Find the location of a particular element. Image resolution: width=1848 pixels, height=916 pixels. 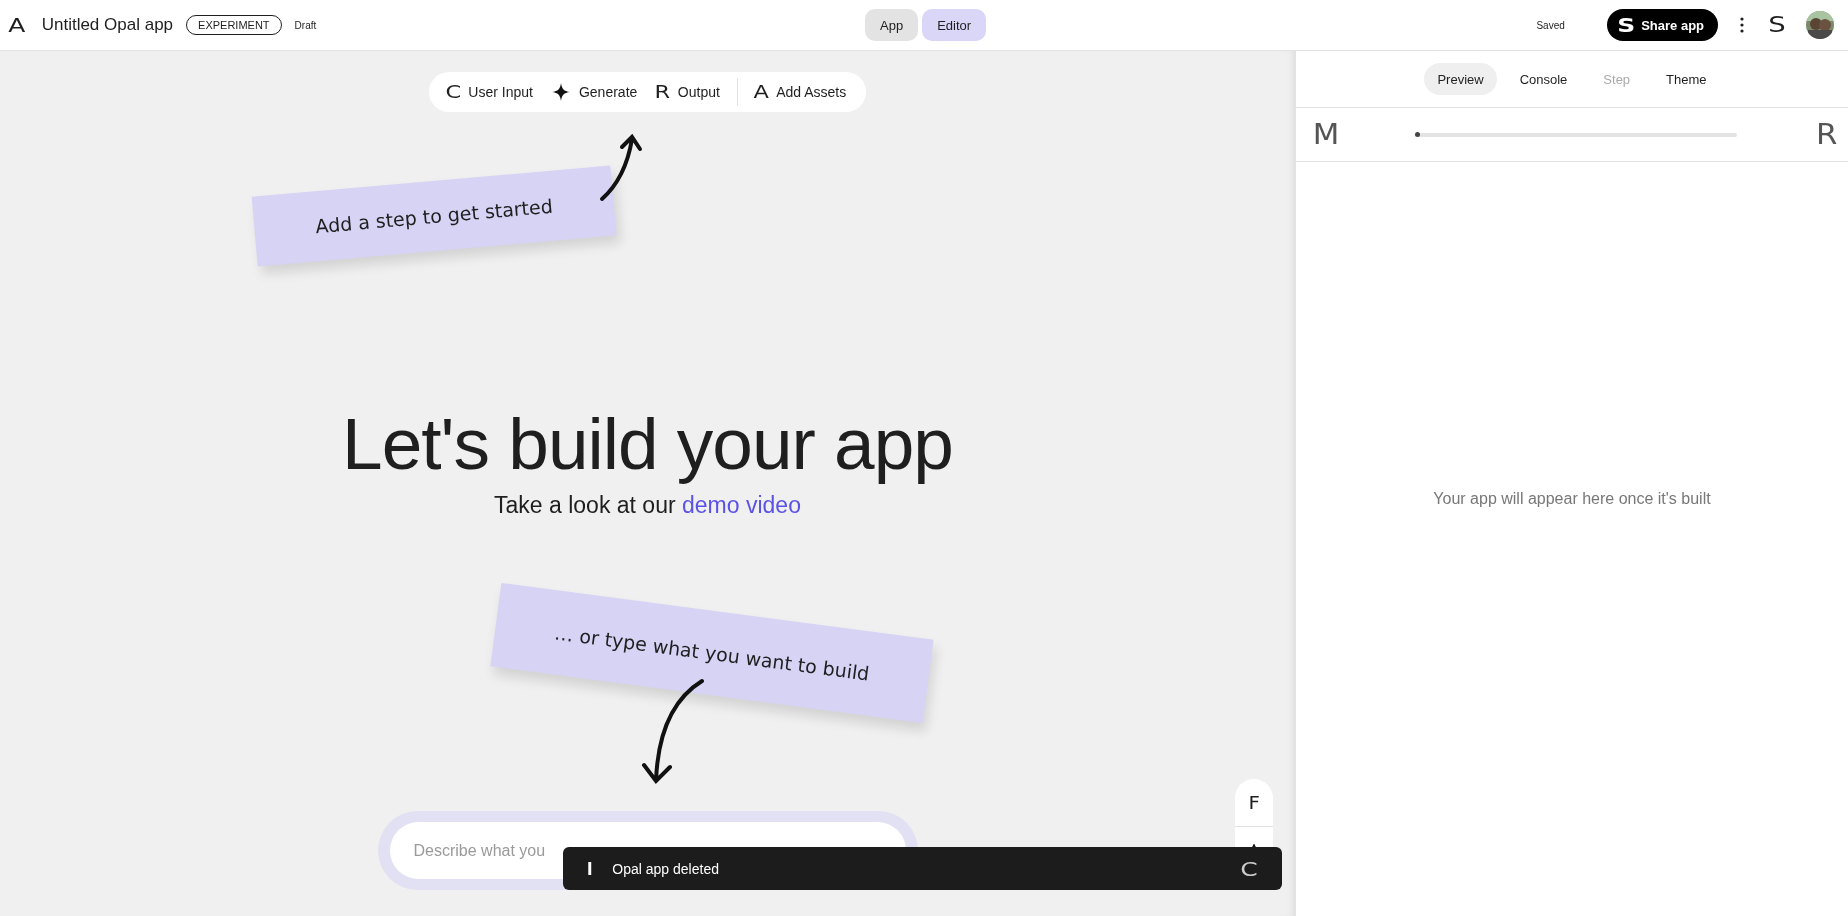

more-menu-button is located at coordinates (1742, 25).